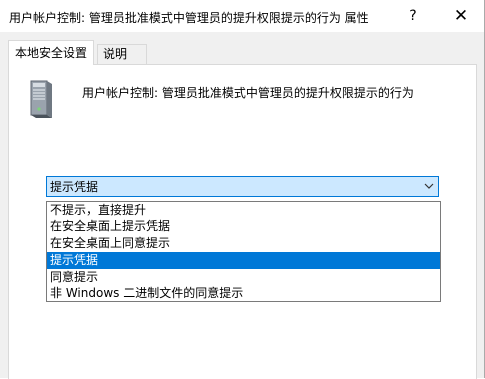 The height and width of the screenshot is (379, 485). What do you see at coordinates (122, 54) in the screenshot?
I see `tab-explain: 说明` at bounding box center [122, 54].